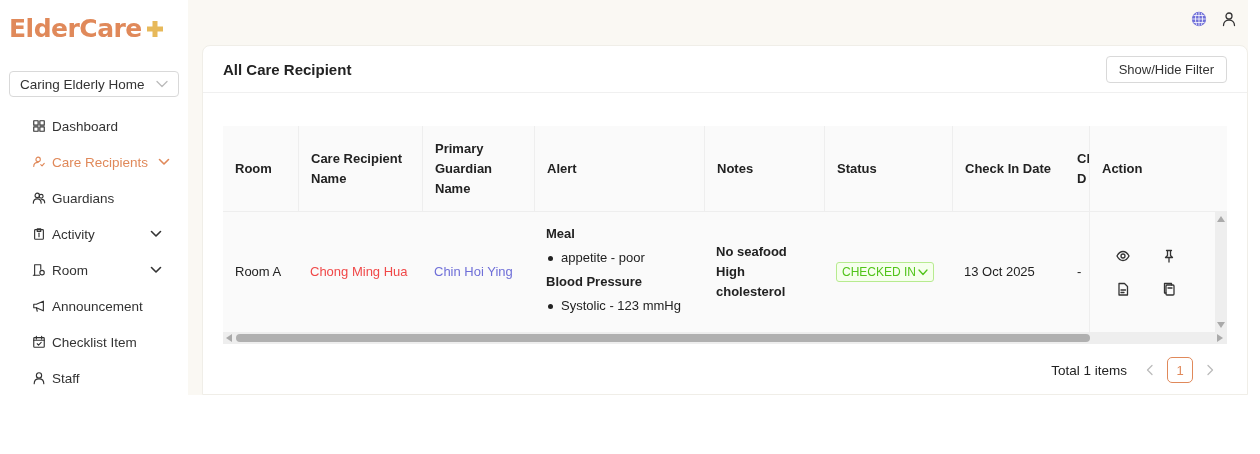  Describe the element at coordinates (97, 306) in the screenshot. I see `sidebar-item: Announcement` at that location.